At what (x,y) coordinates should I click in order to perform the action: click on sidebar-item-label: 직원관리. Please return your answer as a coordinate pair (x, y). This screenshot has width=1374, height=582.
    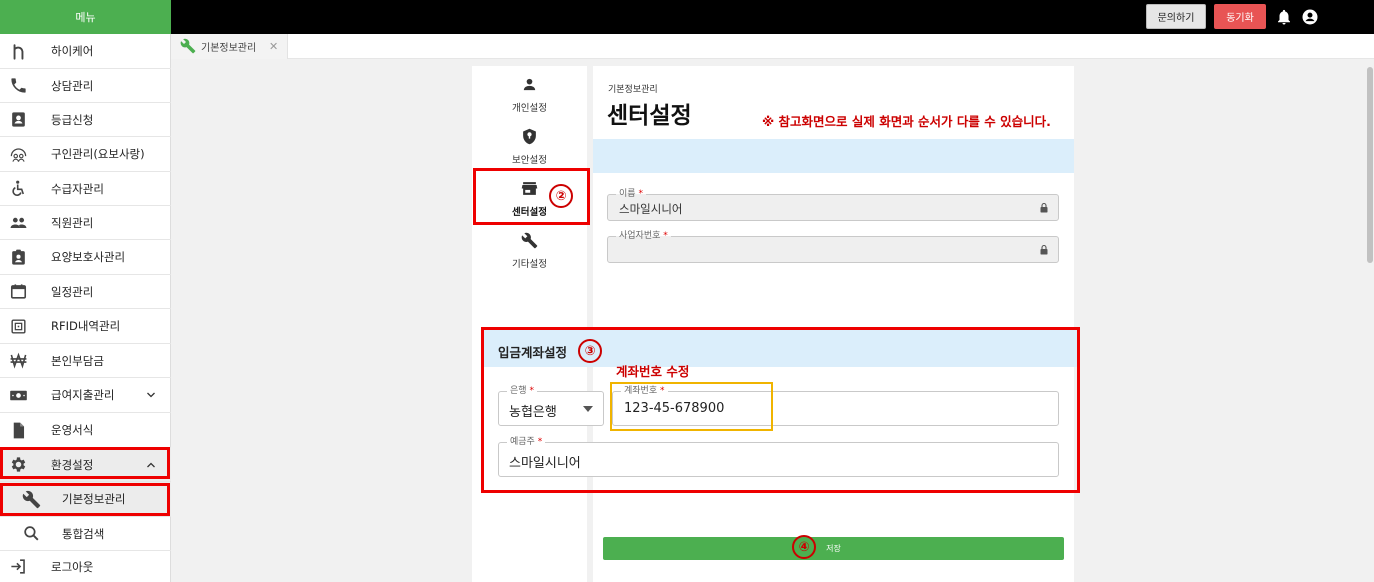
    Looking at the image, I should click on (72, 222).